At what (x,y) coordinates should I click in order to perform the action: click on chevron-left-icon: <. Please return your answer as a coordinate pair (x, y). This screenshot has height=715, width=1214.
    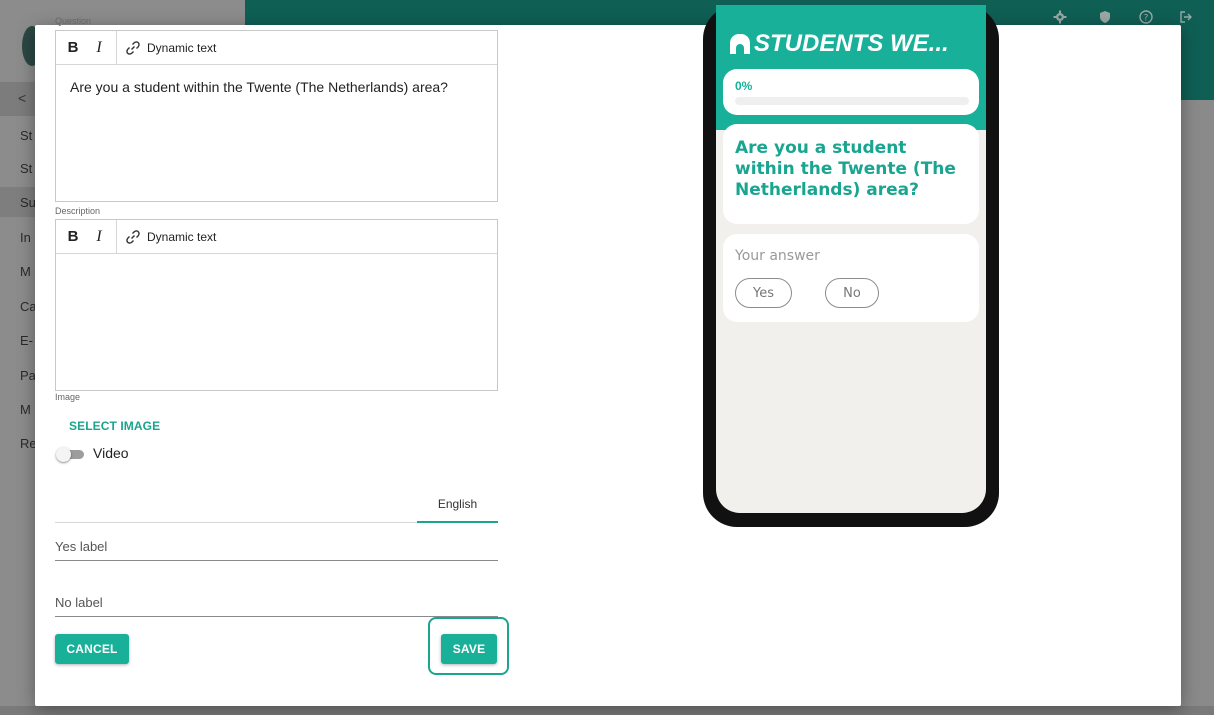
    Looking at the image, I should click on (22, 98).